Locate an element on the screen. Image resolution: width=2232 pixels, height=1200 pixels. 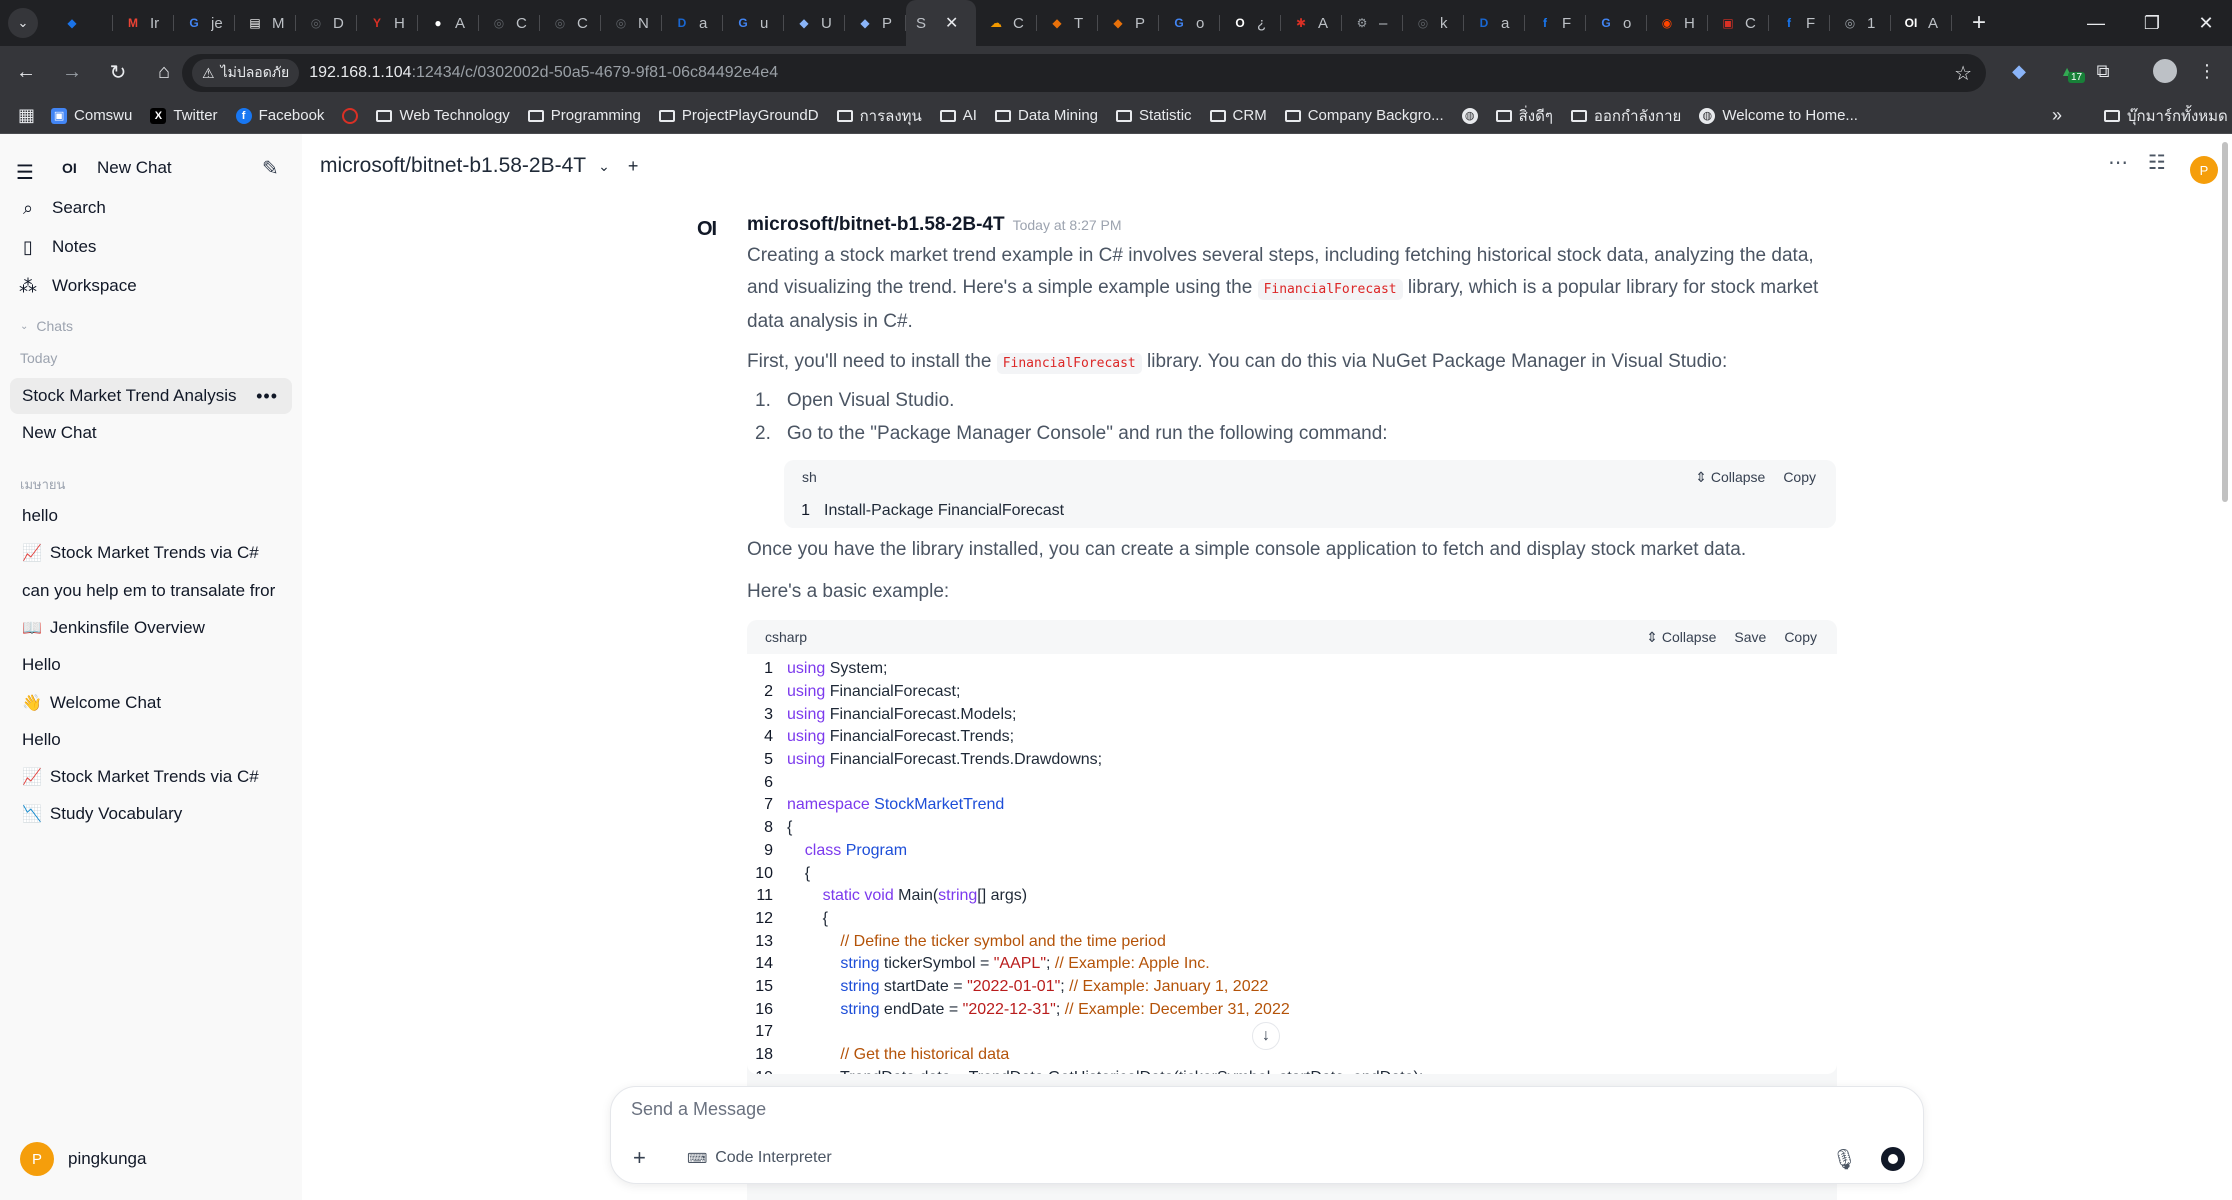
bookmarks-overflow-icon: » is located at coordinates (2057, 116).